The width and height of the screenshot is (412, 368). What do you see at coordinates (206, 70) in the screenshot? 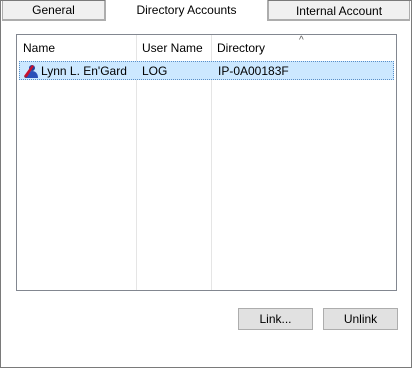
I see `list-item: Lynn L. En'Gard LOG IP-0A00183F` at bounding box center [206, 70].